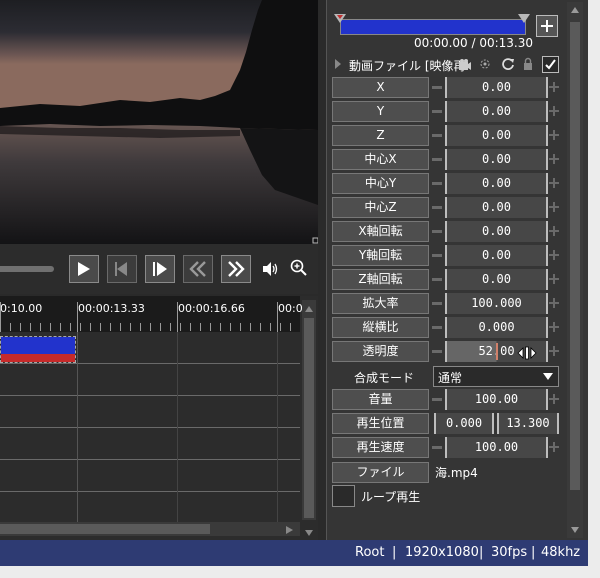 The width and height of the screenshot is (600, 578). Describe the element at coordinates (508, 64) in the screenshot. I see `refresh-icon` at that location.